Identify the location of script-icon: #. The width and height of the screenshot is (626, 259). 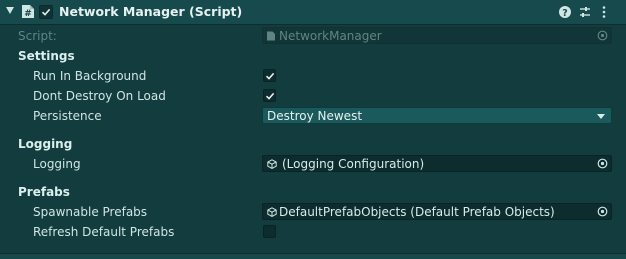
(28, 12).